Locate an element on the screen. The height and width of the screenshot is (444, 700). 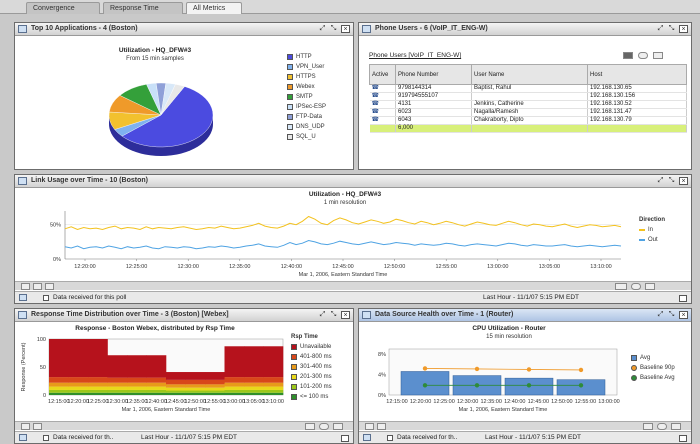
tab-response-time: Response Time is located at coordinates (143, 8).